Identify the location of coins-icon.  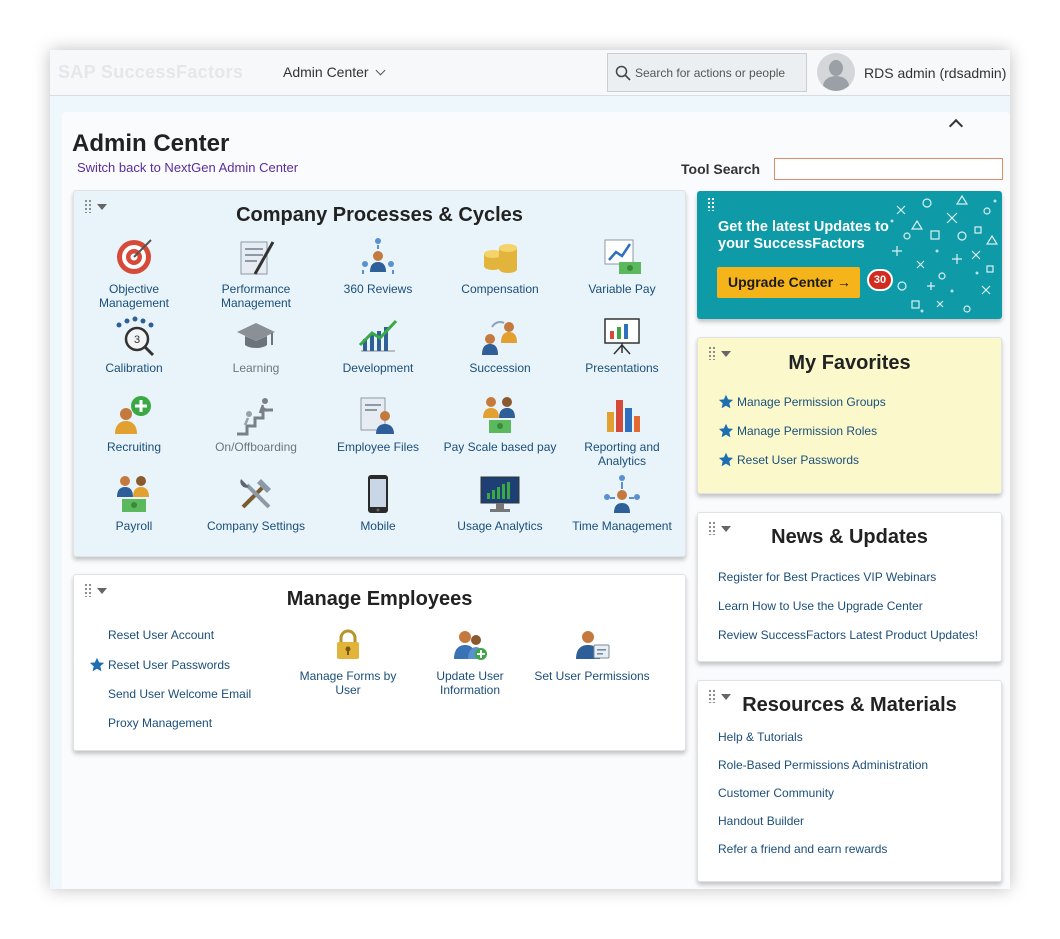
(500, 258).